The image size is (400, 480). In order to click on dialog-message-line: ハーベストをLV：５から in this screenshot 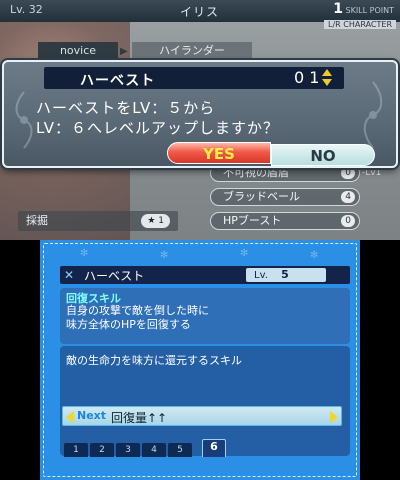, I will do `click(126, 108)`.